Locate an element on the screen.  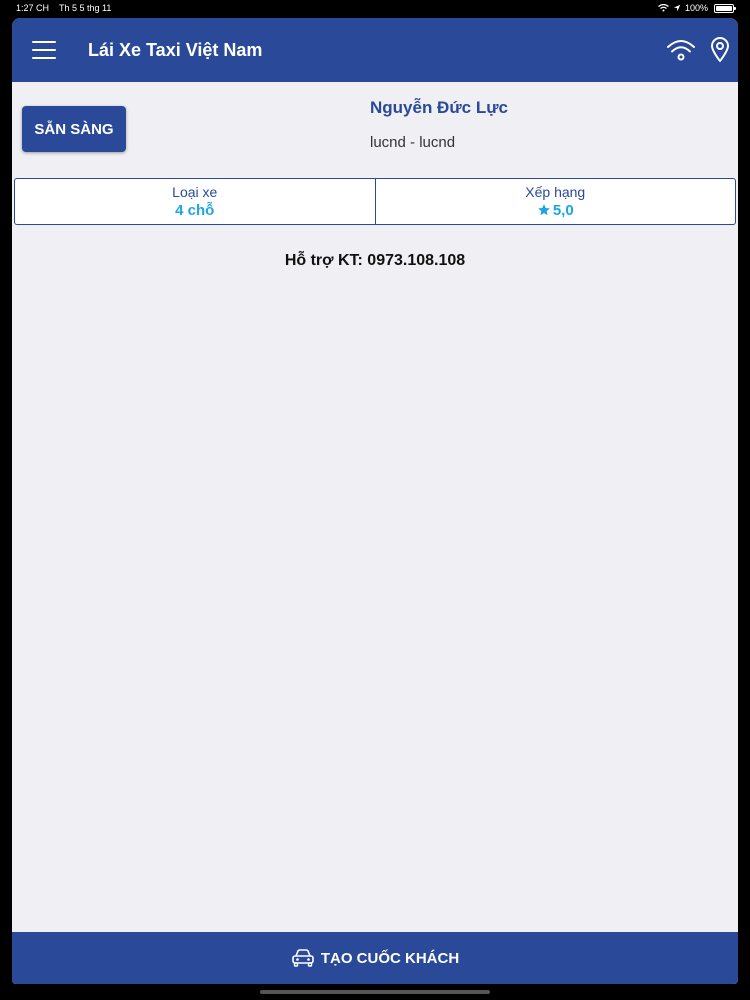
vehicle-type-value: 4 chỗ is located at coordinates (195, 210).